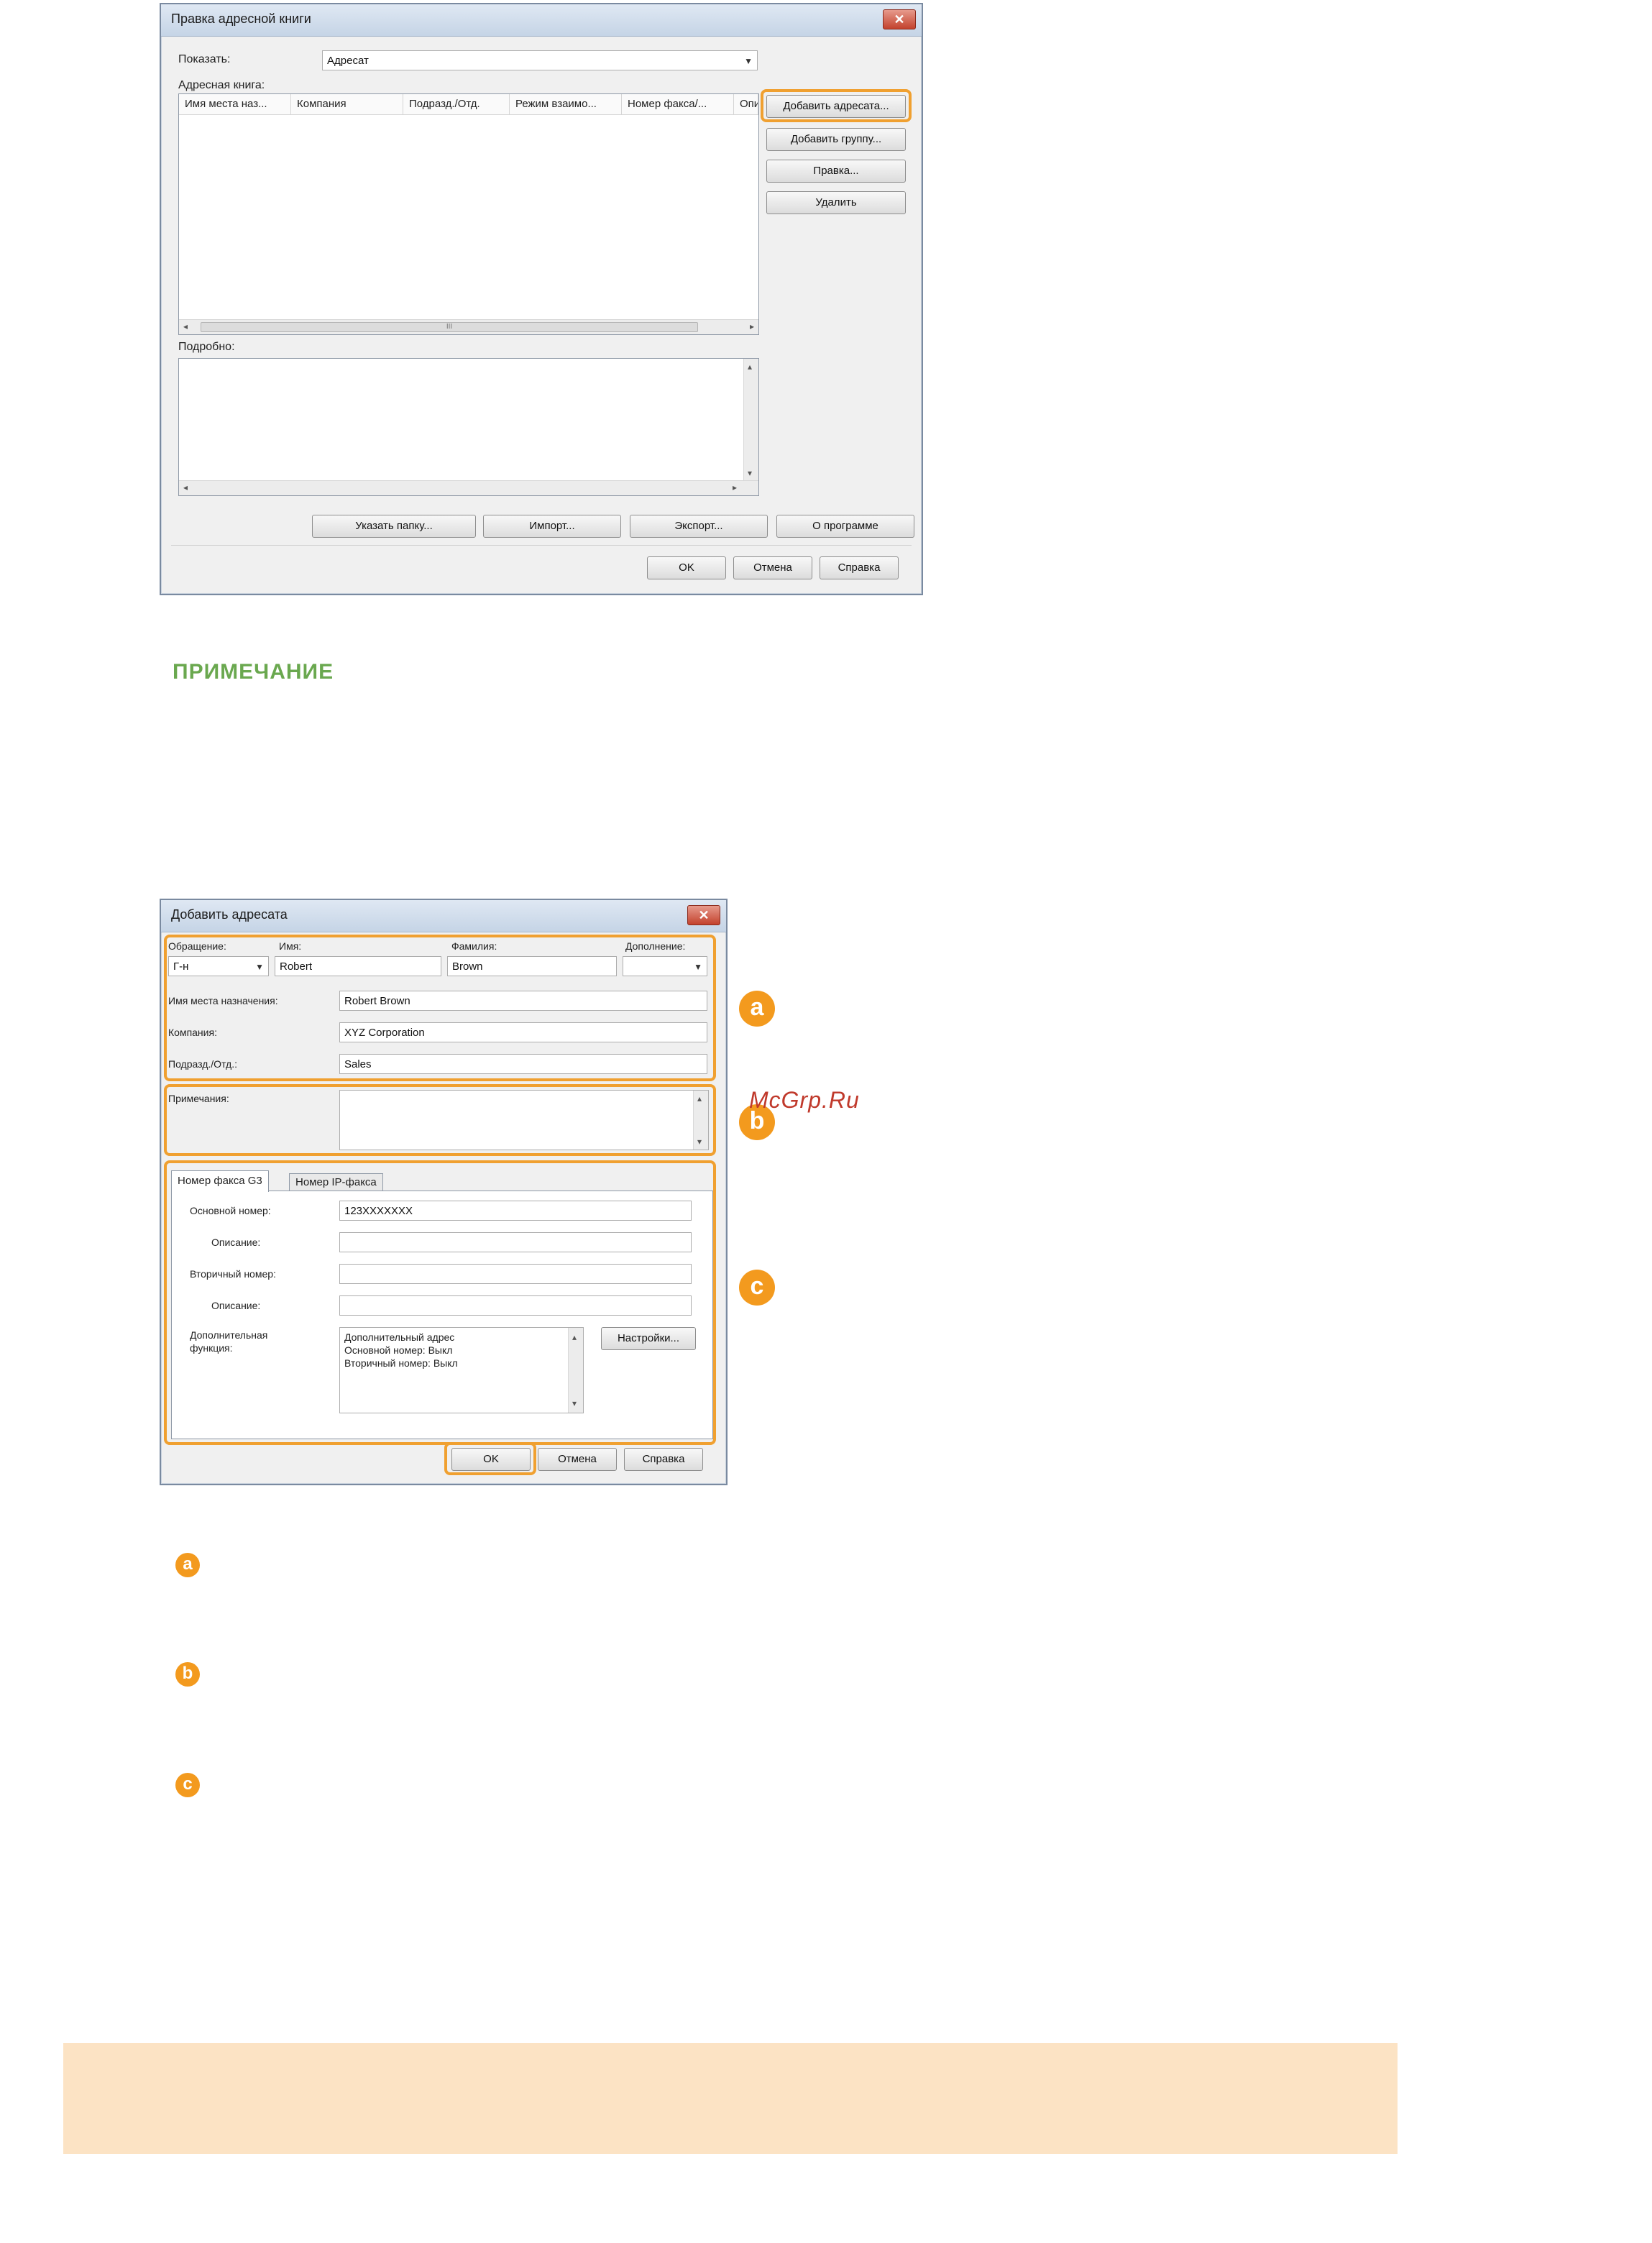 This screenshot has width=1652, height=2243. Describe the element at coordinates (187, 1674) in the screenshot. I see `list-callout-b: b` at that location.